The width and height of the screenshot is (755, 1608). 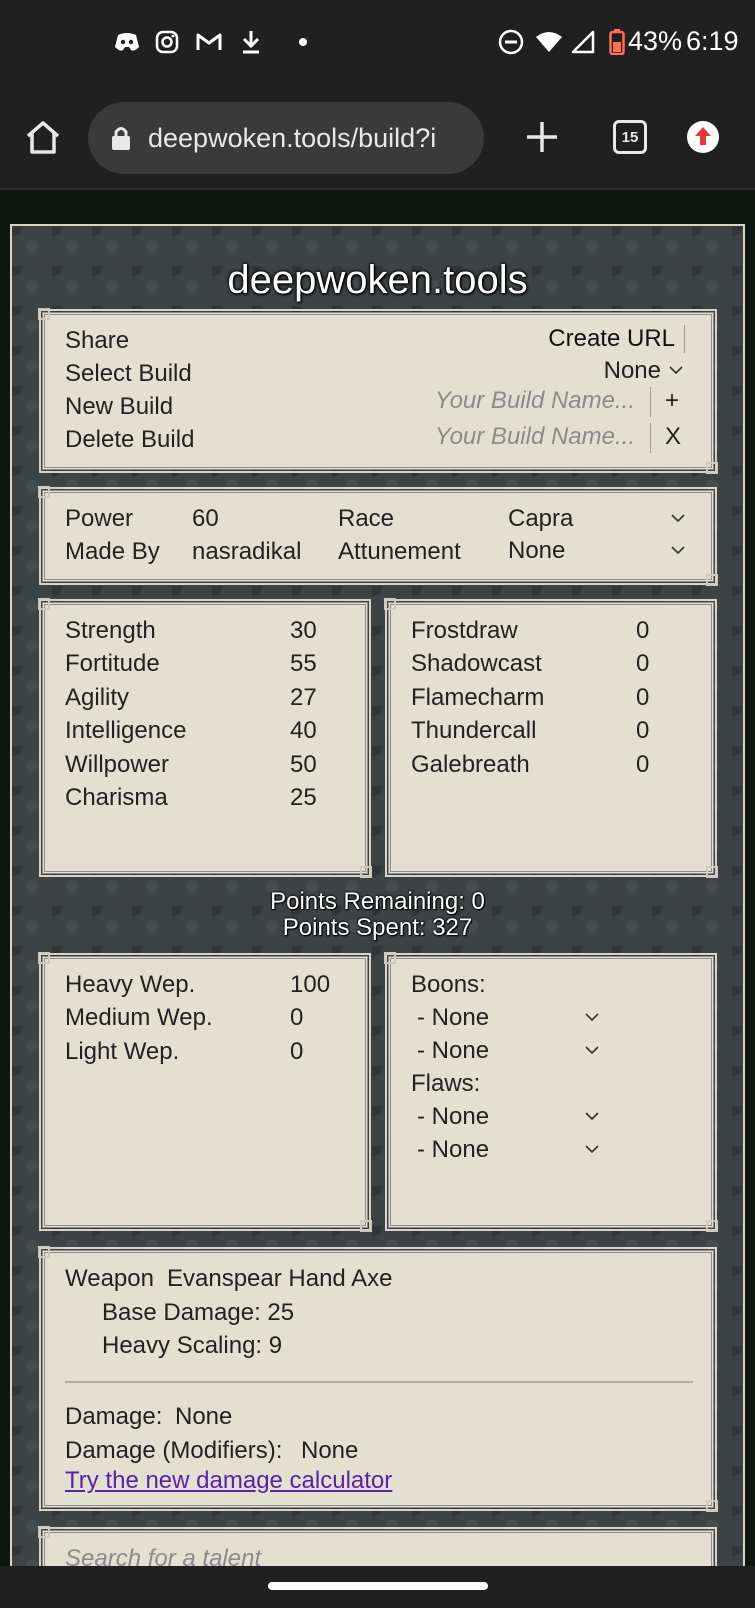 What do you see at coordinates (303, 698) in the screenshot?
I see `attribute-value: 27` at bounding box center [303, 698].